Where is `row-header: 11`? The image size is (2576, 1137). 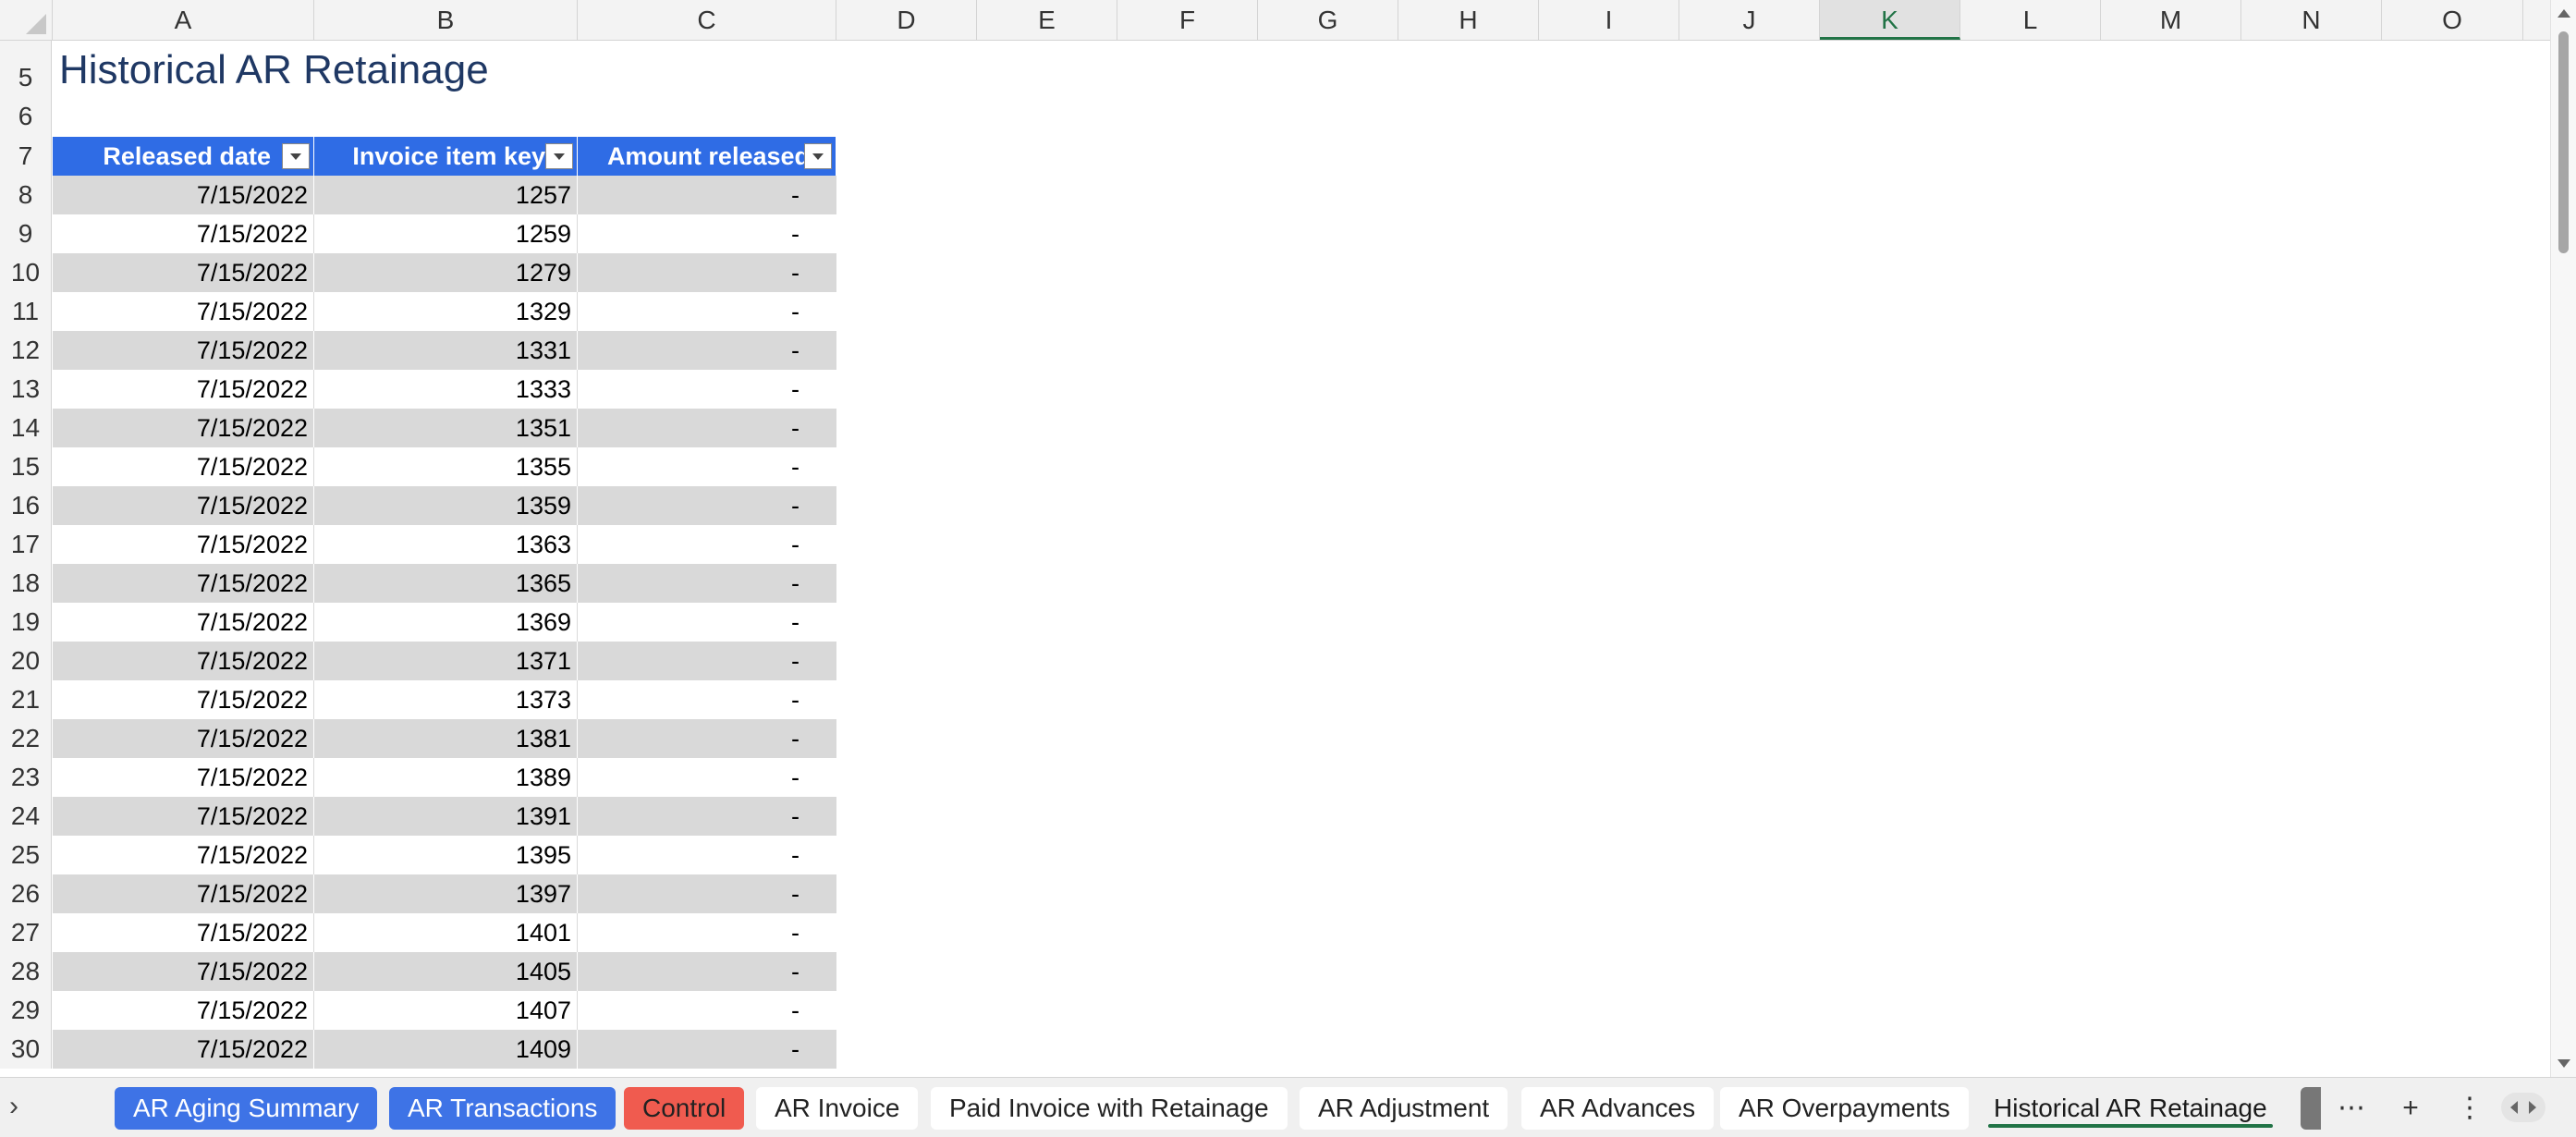
row-header: 11 is located at coordinates (26, 311).